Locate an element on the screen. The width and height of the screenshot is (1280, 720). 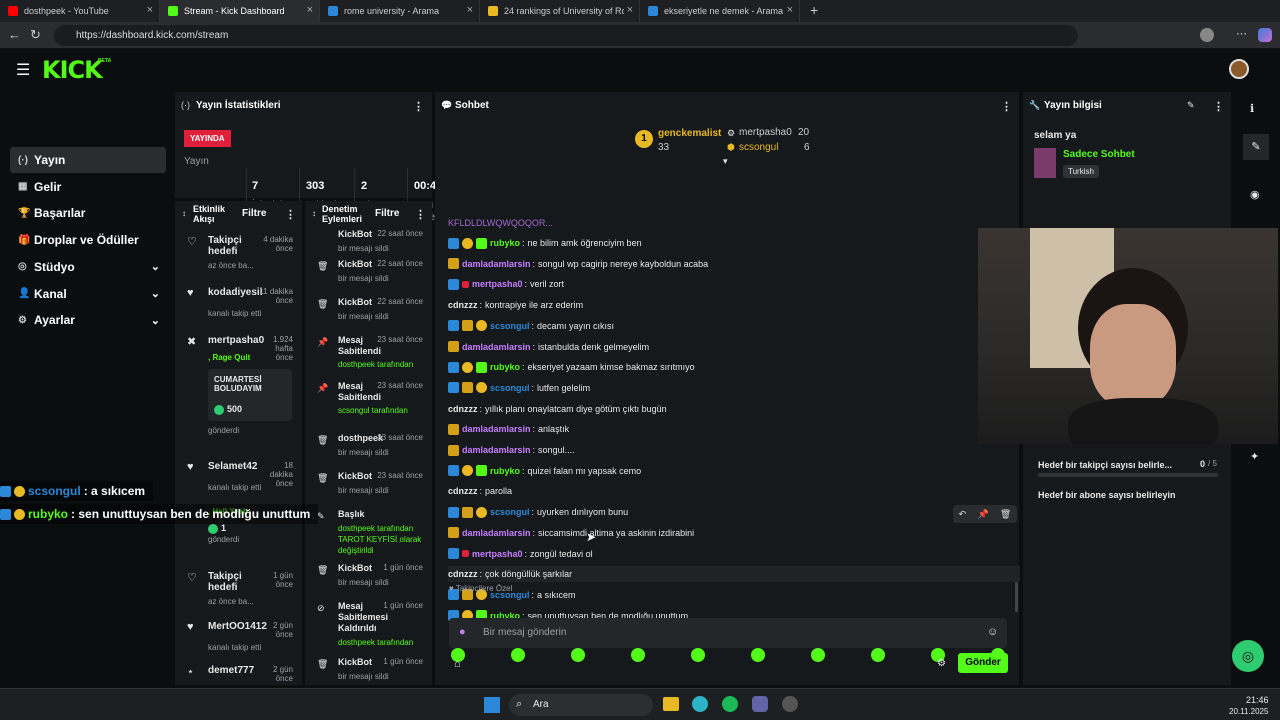
spotify-icon is located at coordinates (730, 704).